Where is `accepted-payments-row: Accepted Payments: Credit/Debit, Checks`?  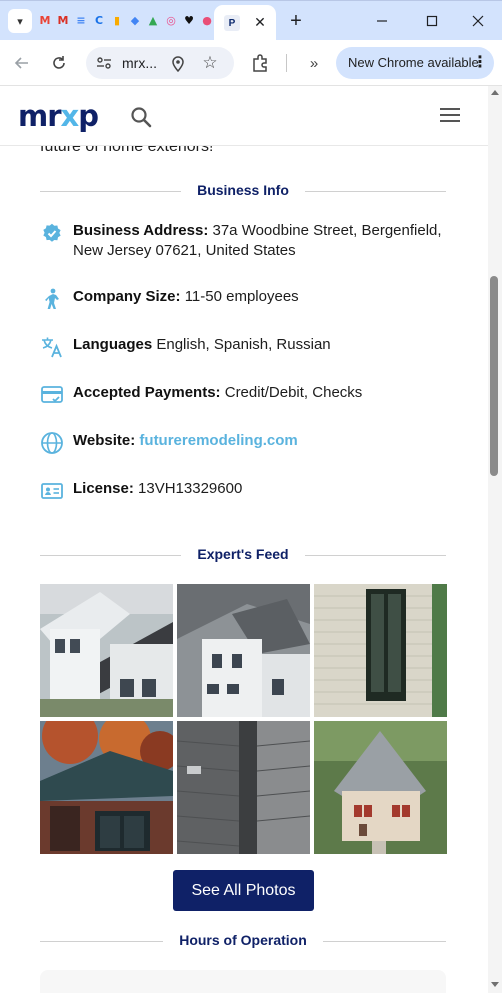 accepted-payments-row: Accepted Payments: Credit/Debit, Checks is located at coordinates (245, 395).